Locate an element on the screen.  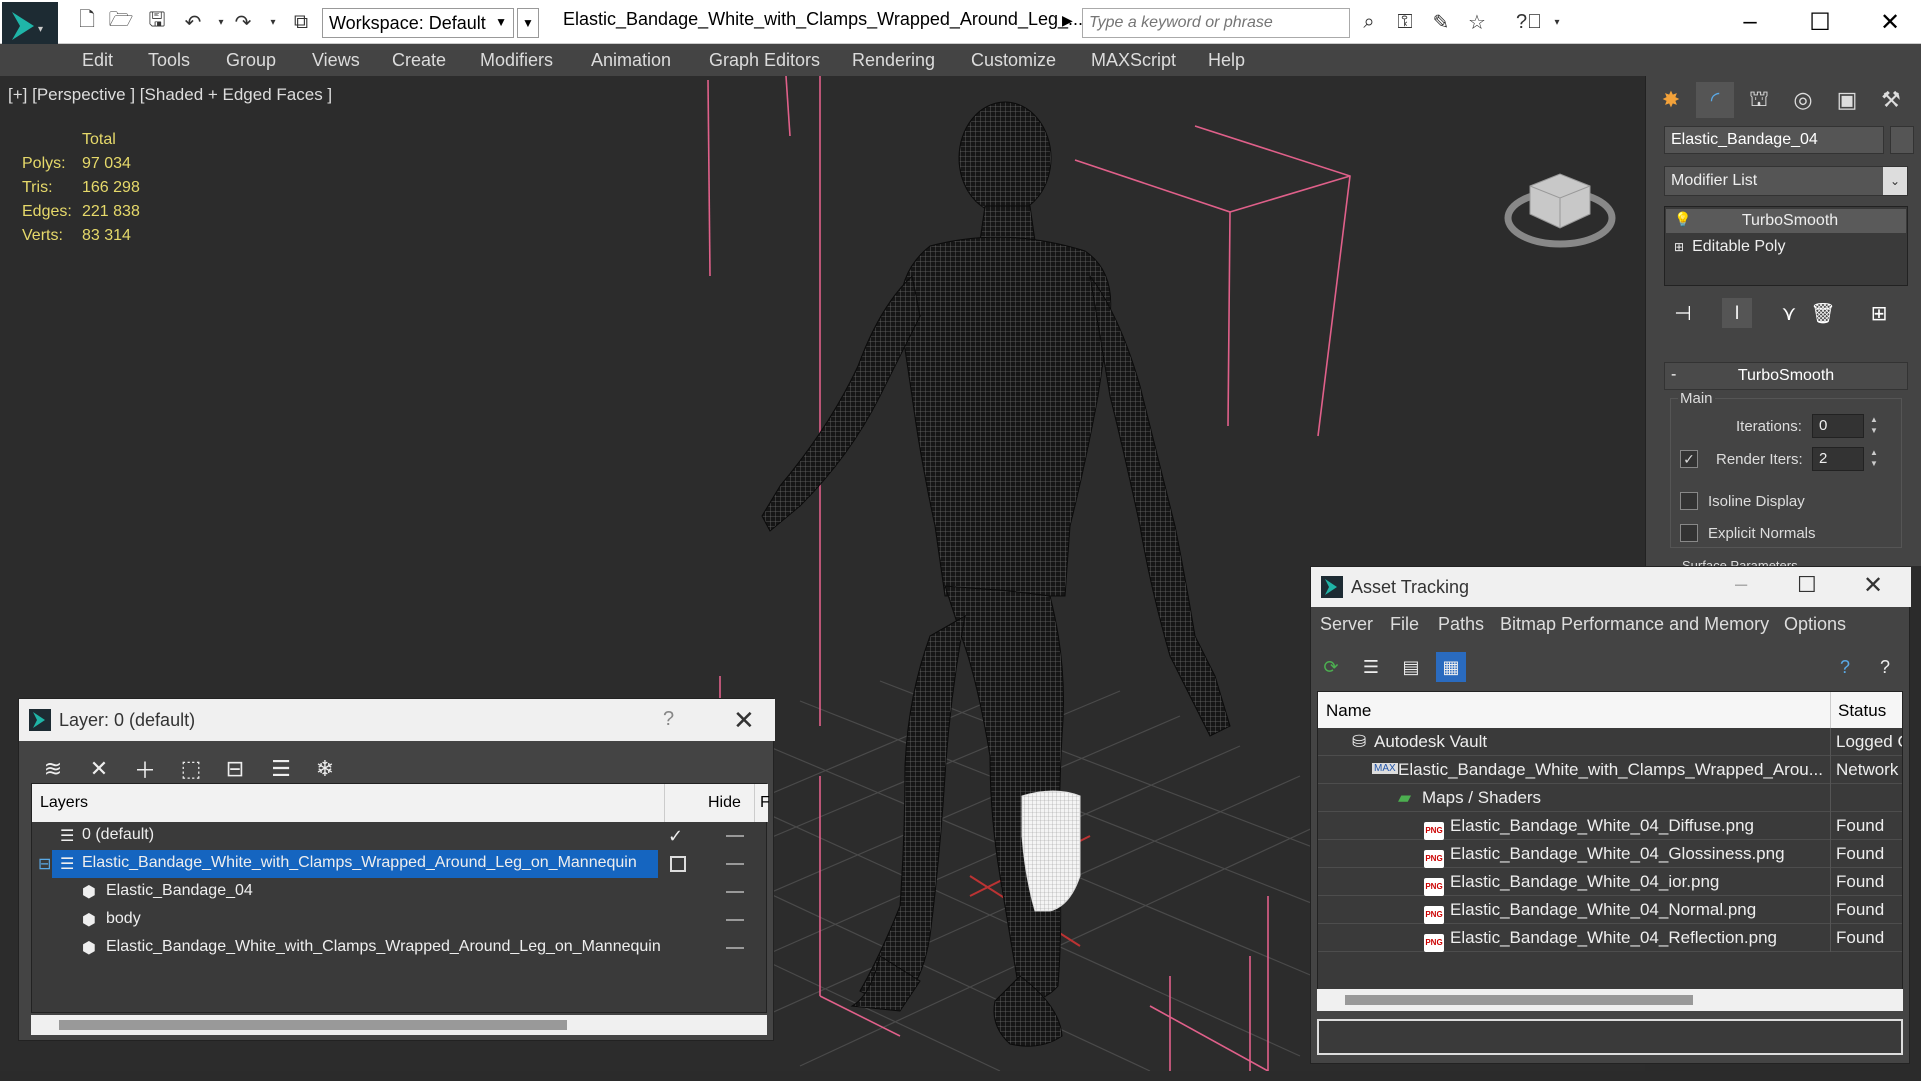
hide-layer-icon: ☰ is located at coordinates (281, 769).